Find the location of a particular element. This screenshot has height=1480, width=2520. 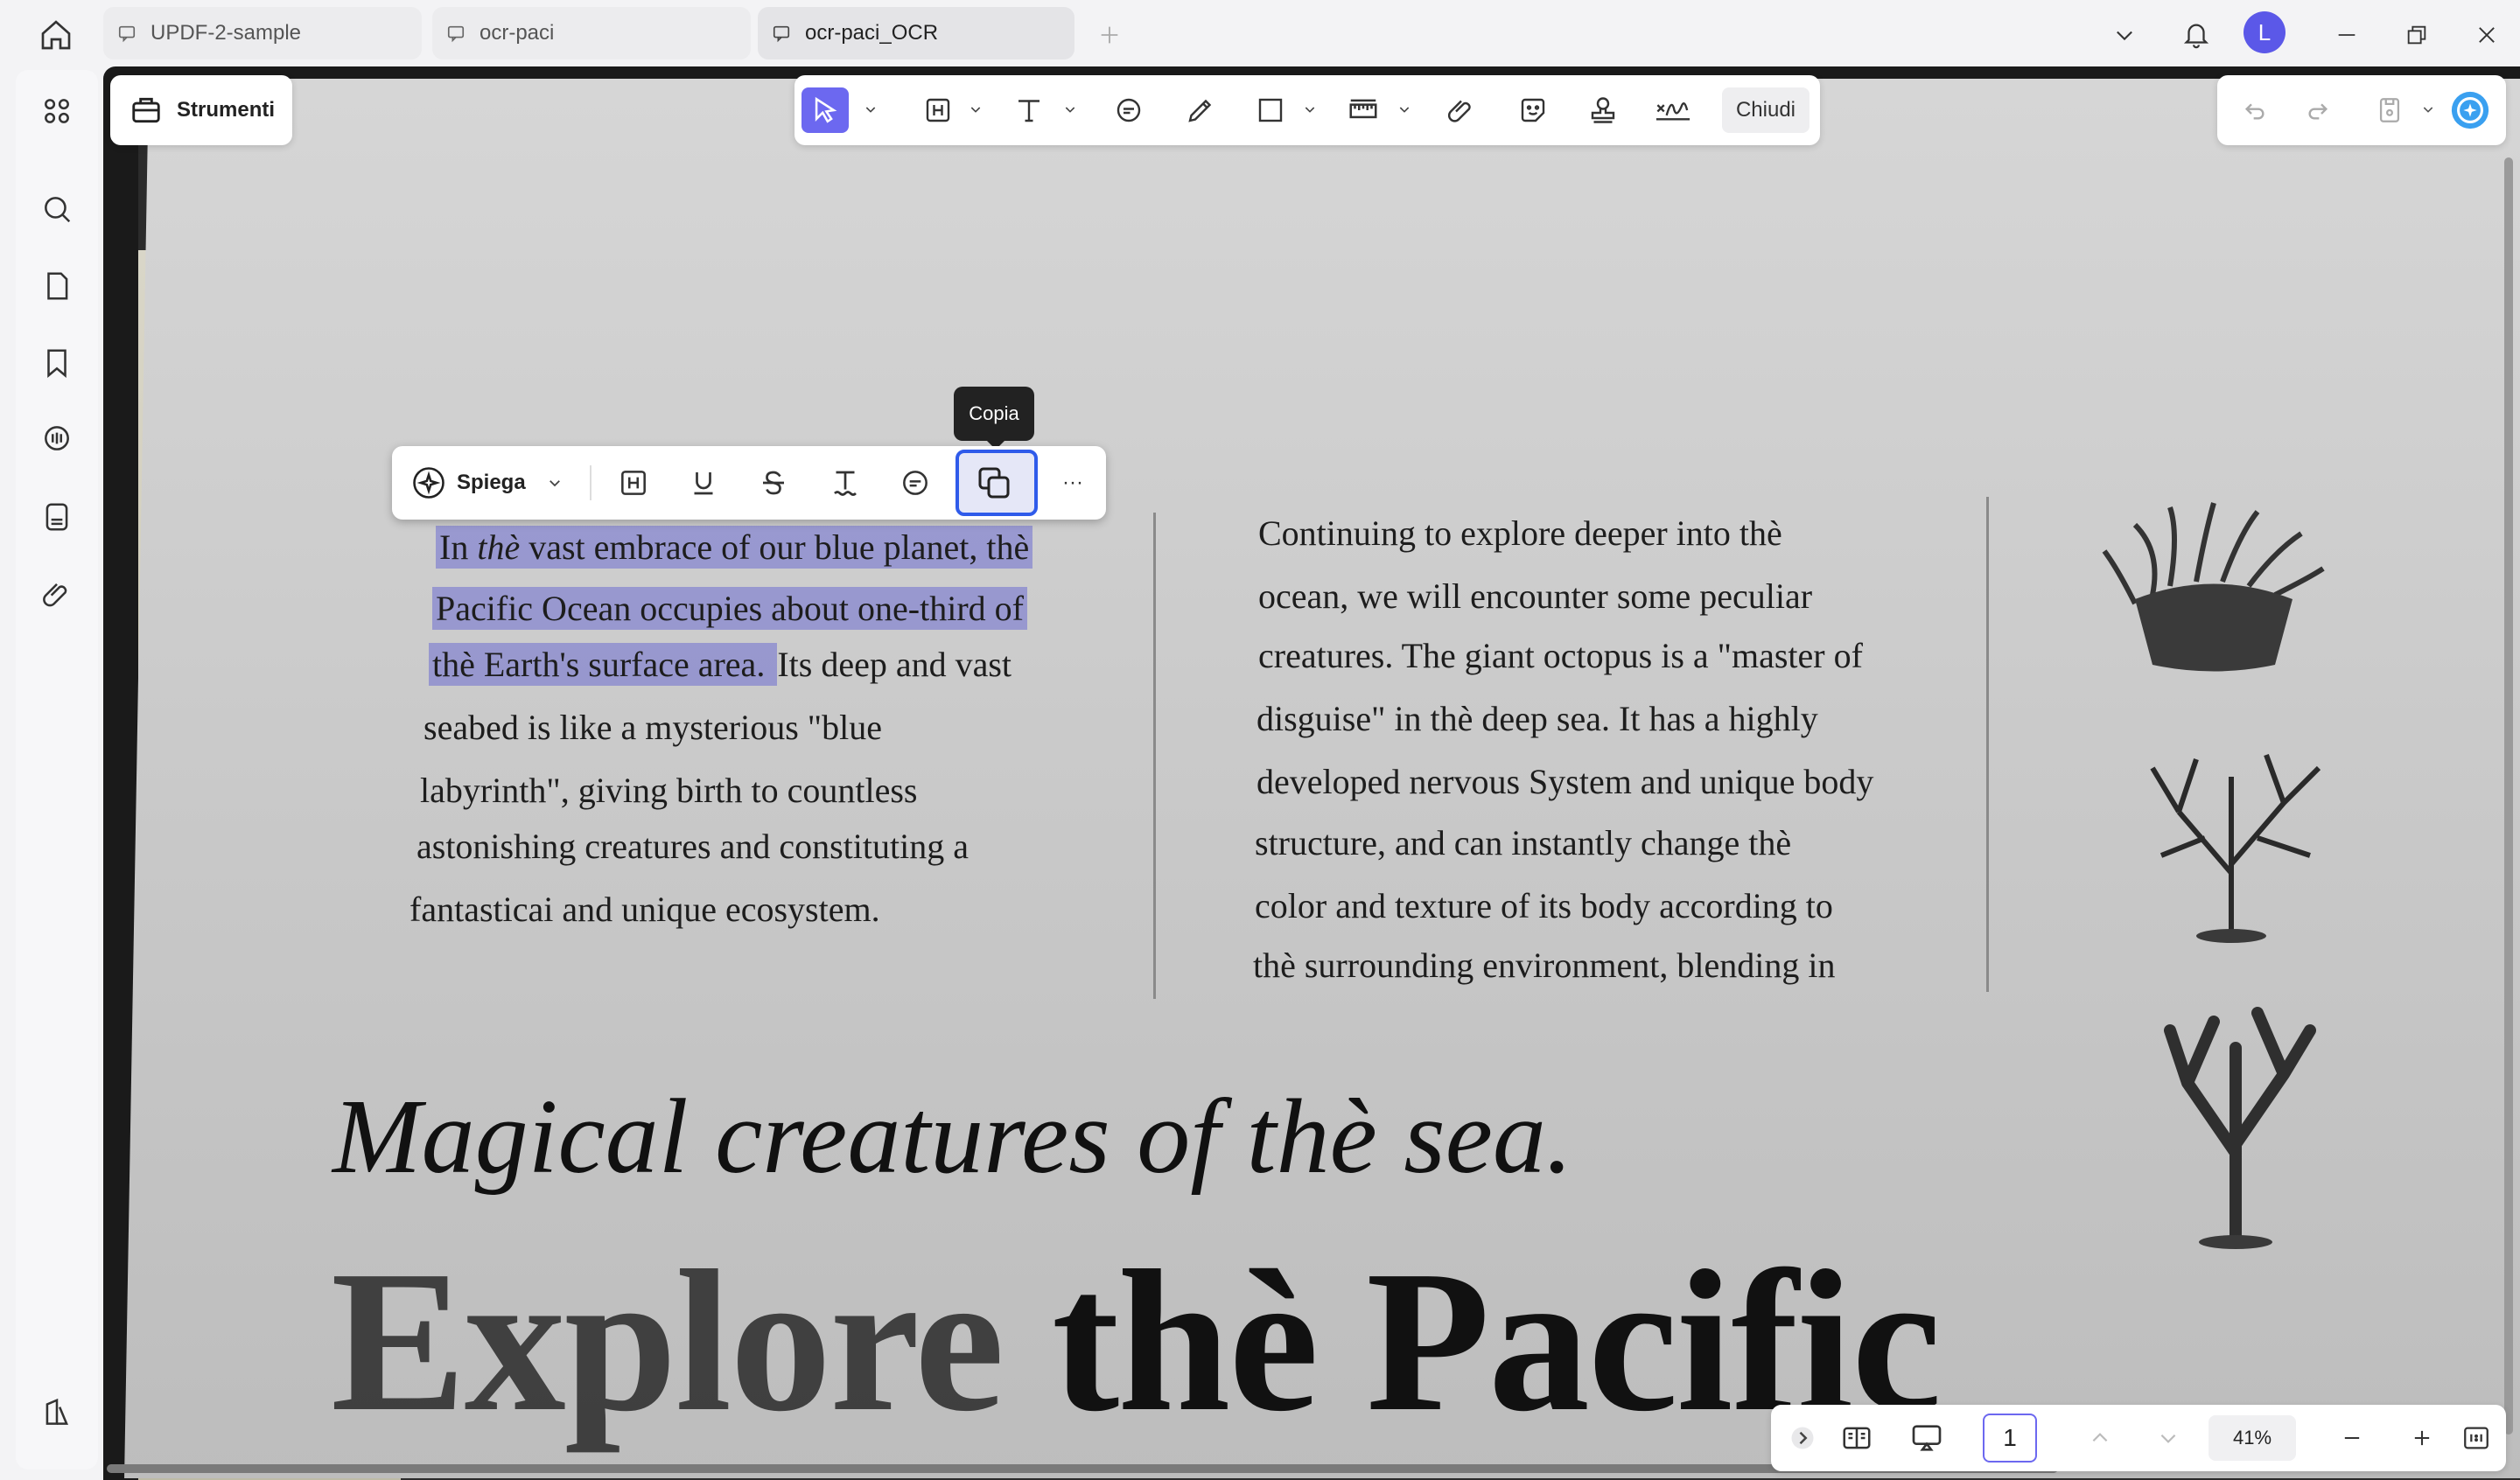

page-layout-icon is located at coordinates (1857, 1438).